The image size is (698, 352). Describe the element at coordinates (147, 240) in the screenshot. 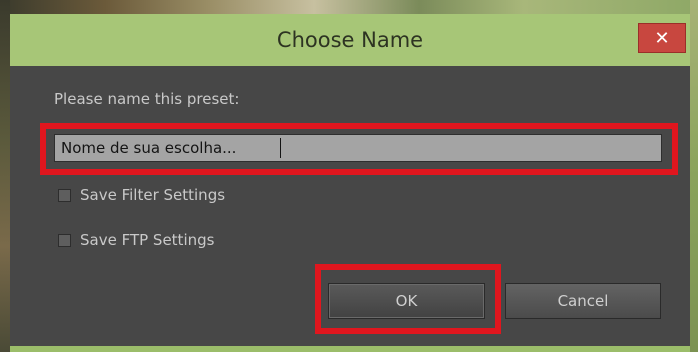

I see `save-ftp-settings-label: Save FTP Settings` at that location.